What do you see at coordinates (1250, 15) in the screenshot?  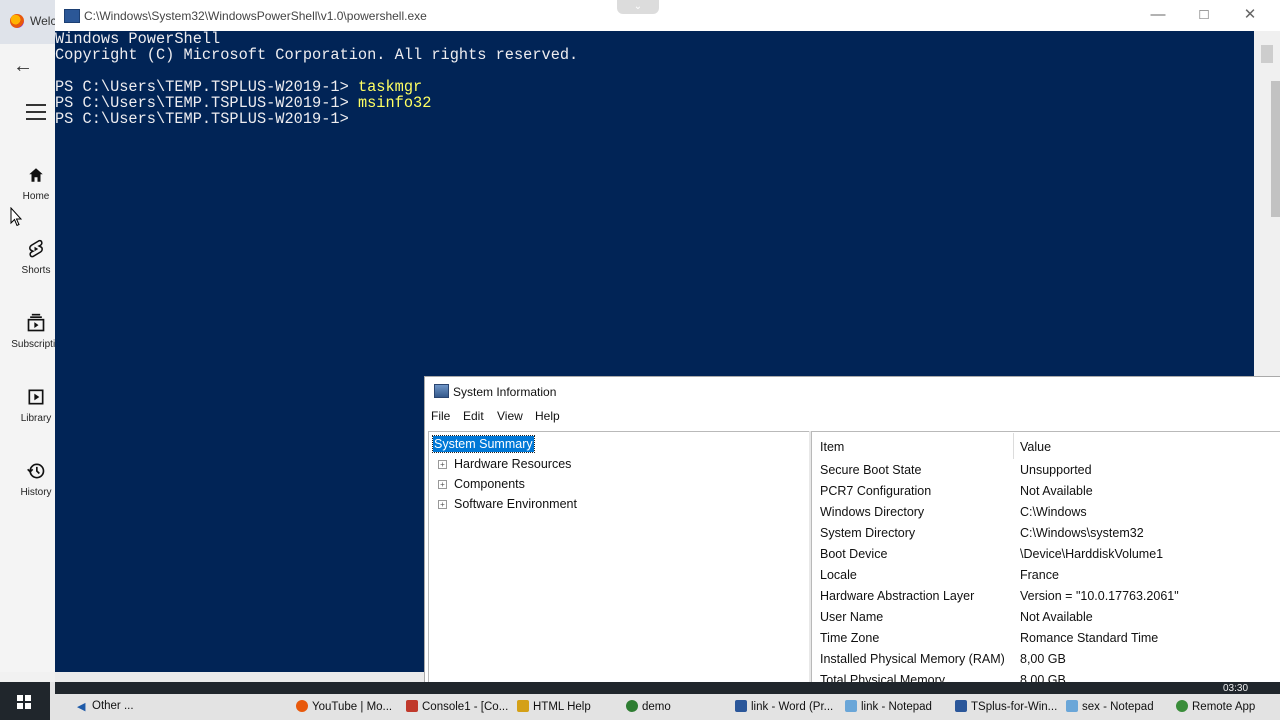 I see `close-button: ✕` at bounding box center [1250, 15].